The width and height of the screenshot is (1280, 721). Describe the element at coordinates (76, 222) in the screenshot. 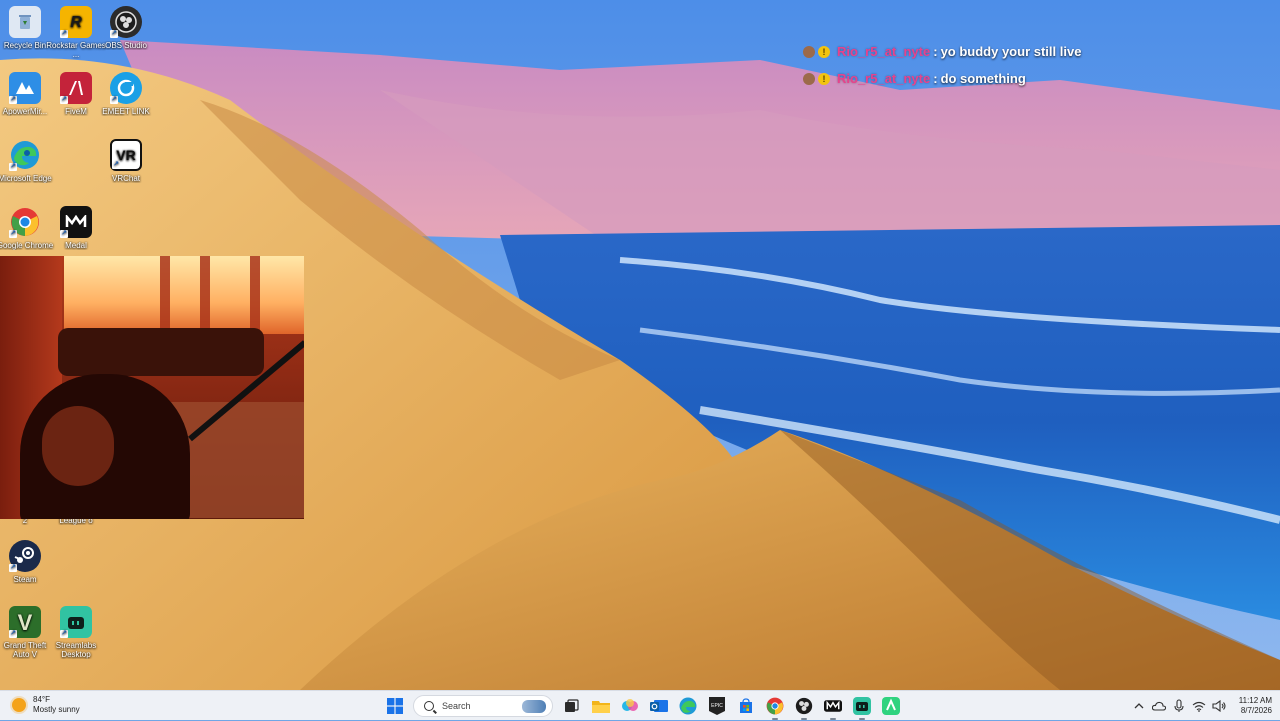

I see `medal-icon: ↗` at that location.